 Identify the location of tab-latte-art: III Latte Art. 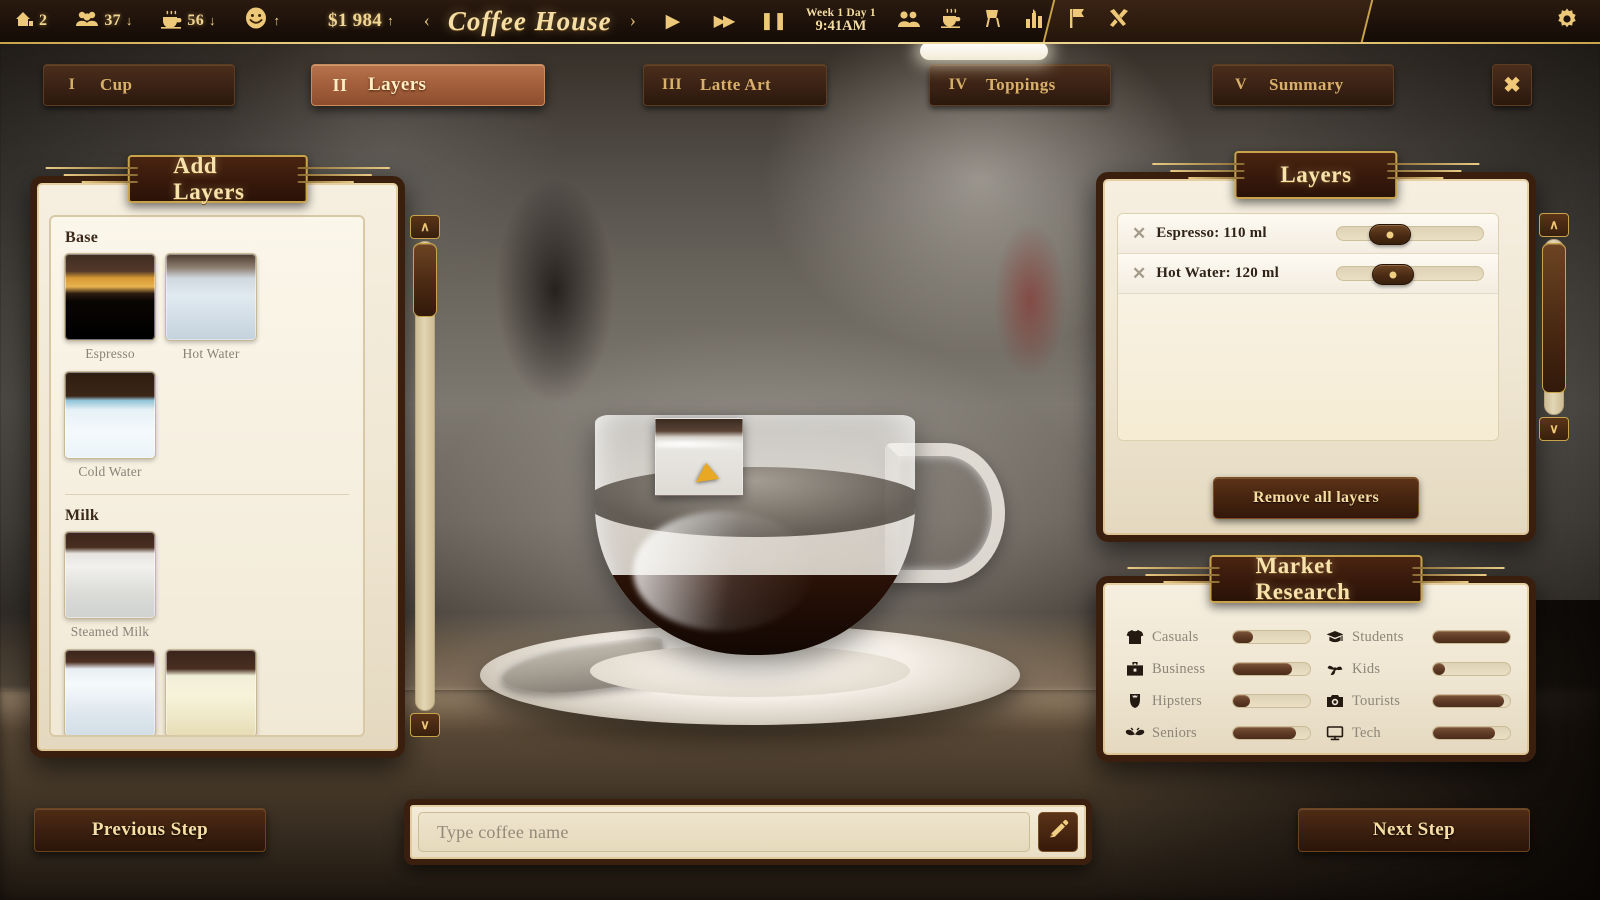
(735, 85).